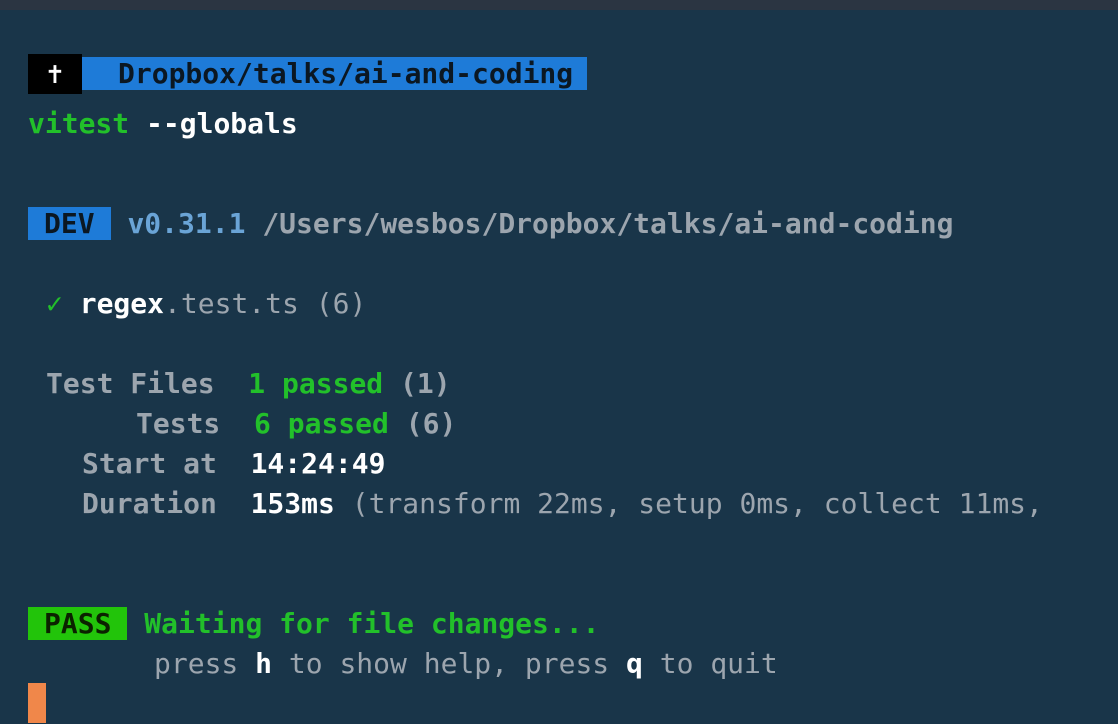 Image resolution: width=1118 pixels, height=724 pixels. Describe the element at coordinates (710, 663) in the screenshot. I see `help-suffix: to quit` at that location.